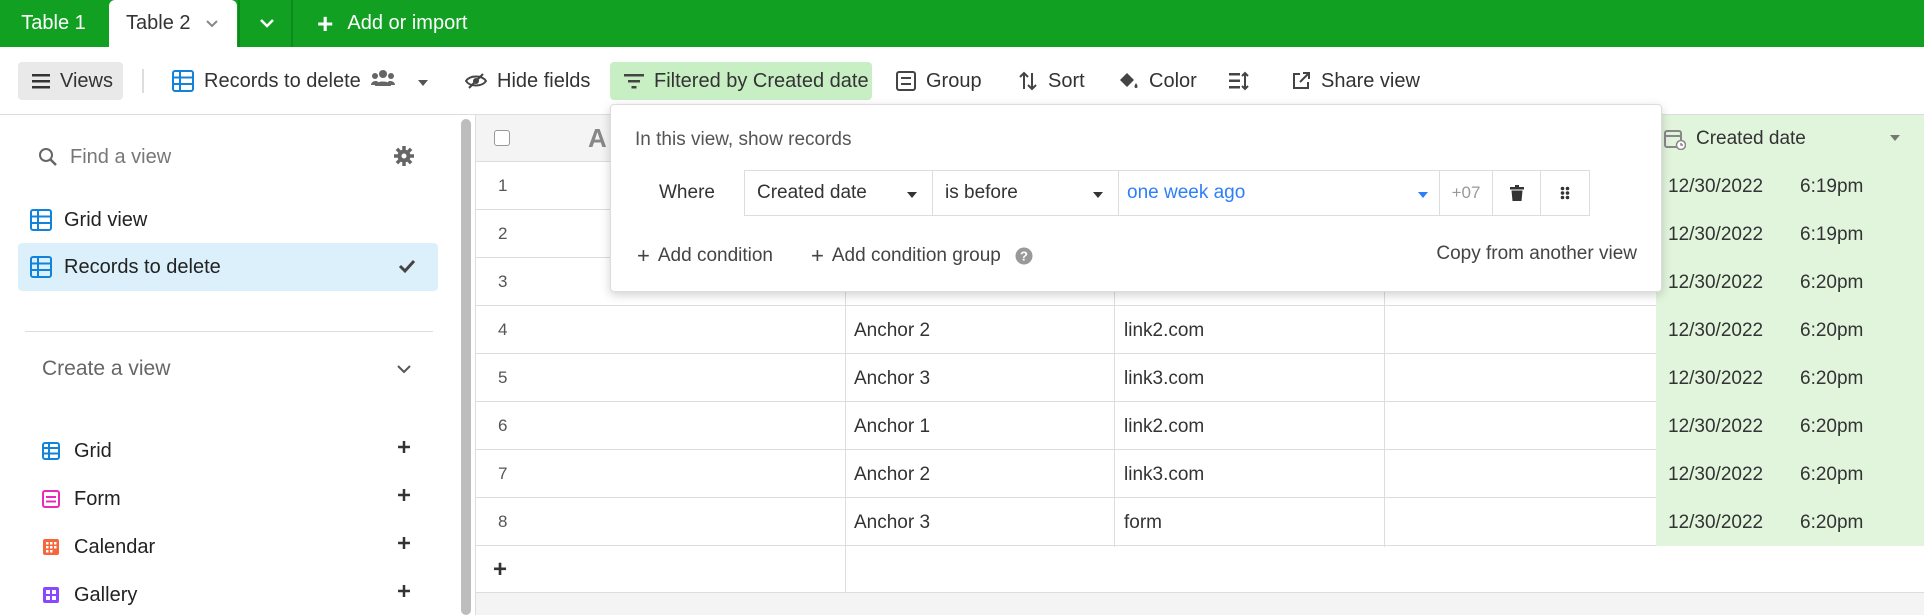 Image resolution: width=1924 pixels, height=615 pixels. I want to click on table-tab-bar: Table 1 Table 2 + Add or import, so click(962, 23).